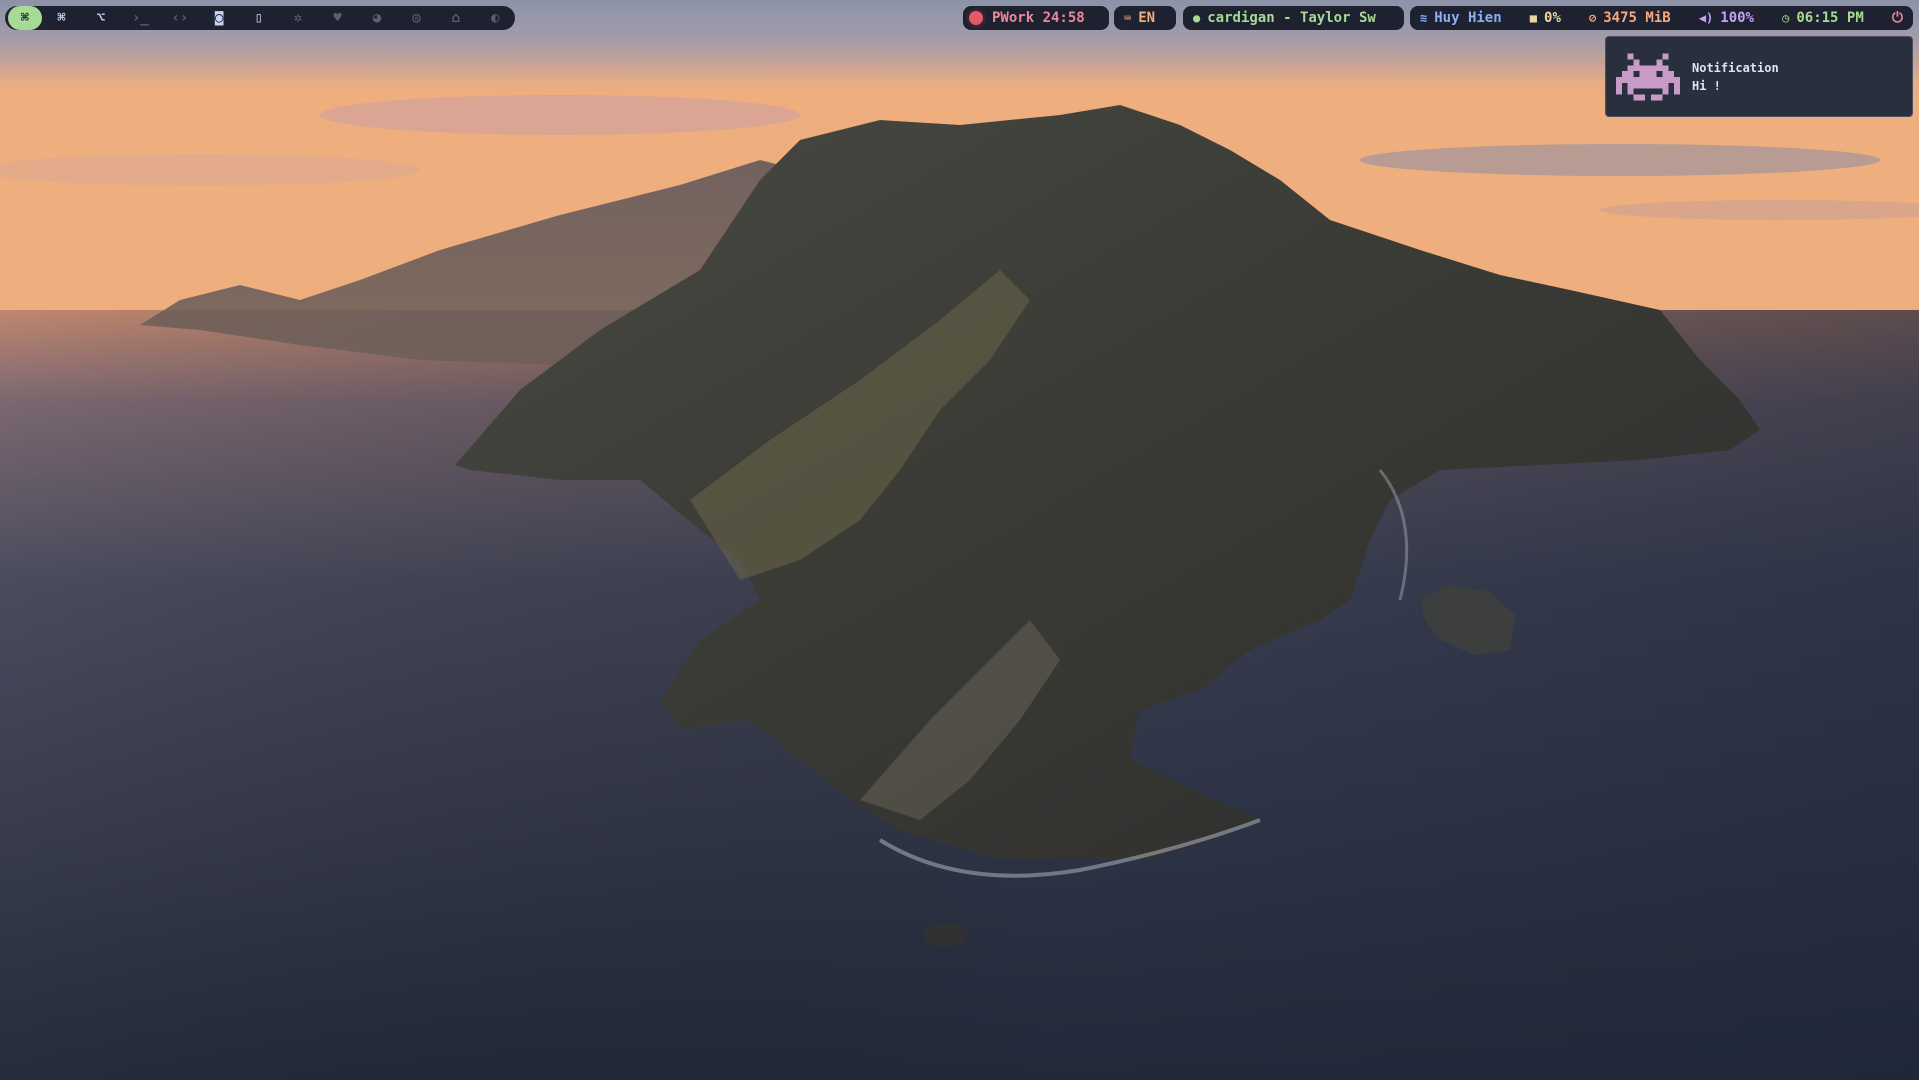 This screenshot has width=1919, height=1080. I want to click on language-label: EN, so click(1147, 18).